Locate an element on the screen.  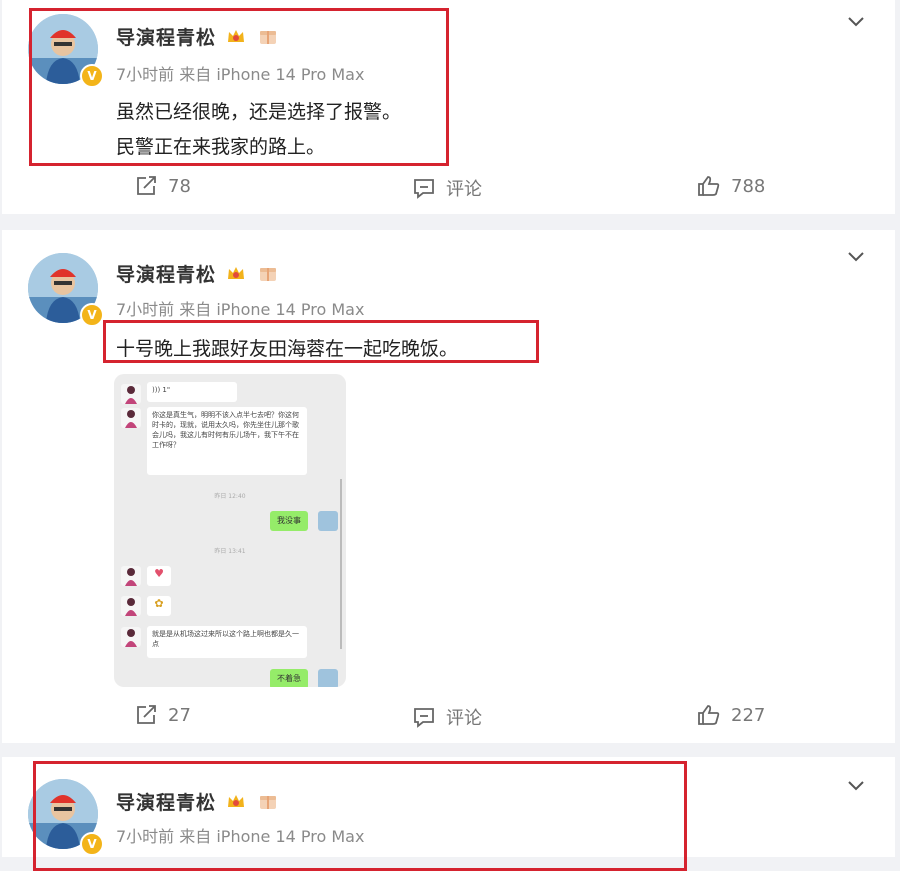
repost-button: 78 is located at coordinates (162, 186).